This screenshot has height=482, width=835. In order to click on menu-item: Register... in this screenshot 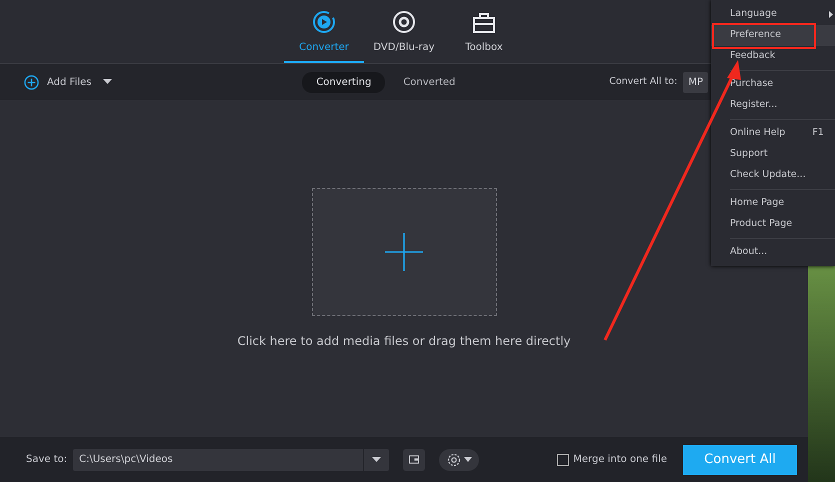, I will do `click(773, 105)`.